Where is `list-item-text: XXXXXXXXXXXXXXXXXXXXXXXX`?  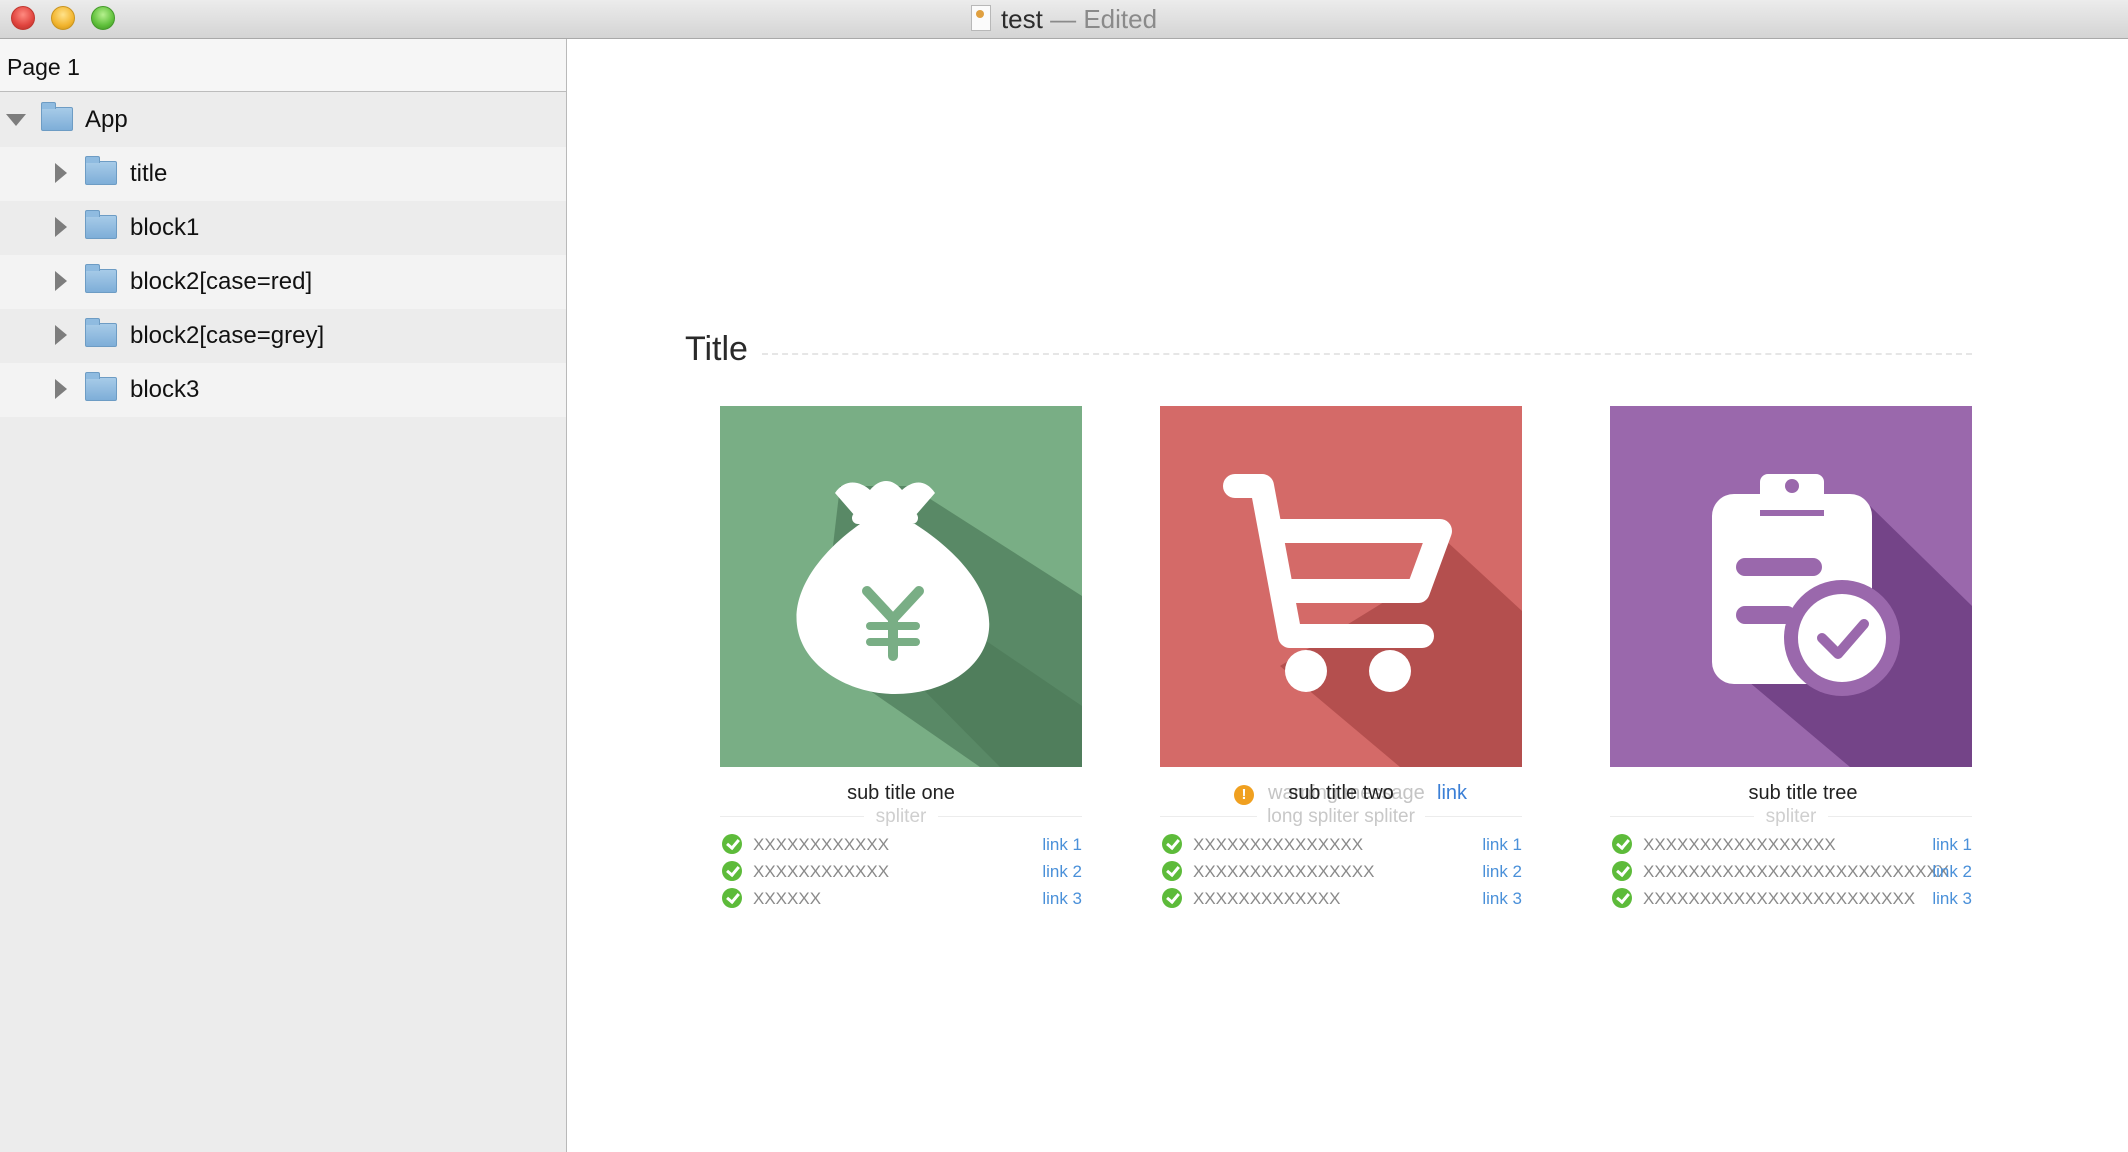
list-item-text: XXXXXXXXXXXXXXXXXXXXXXXX is located at coordinates (1779, 898).